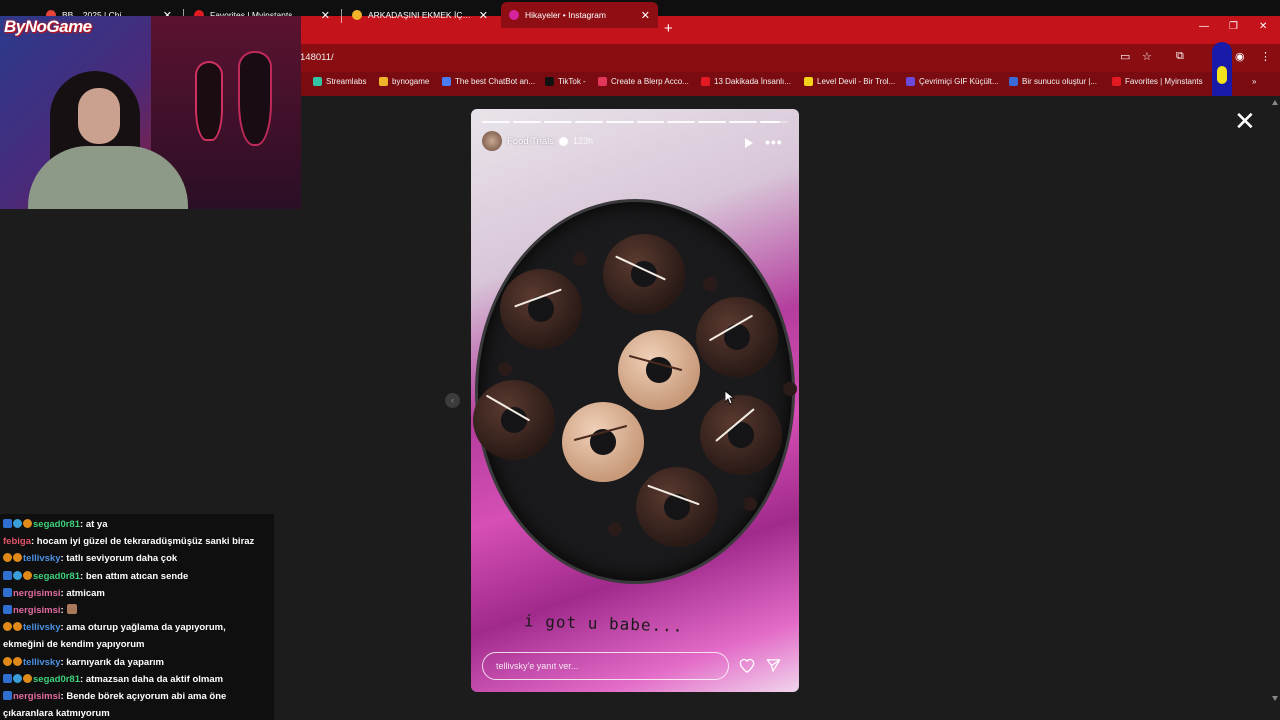 The image size is (1280, 720). What do you see at coordinates (514, 15) in the screenshot?
I see `instagram-favicon` at bounding box center [514, 15].